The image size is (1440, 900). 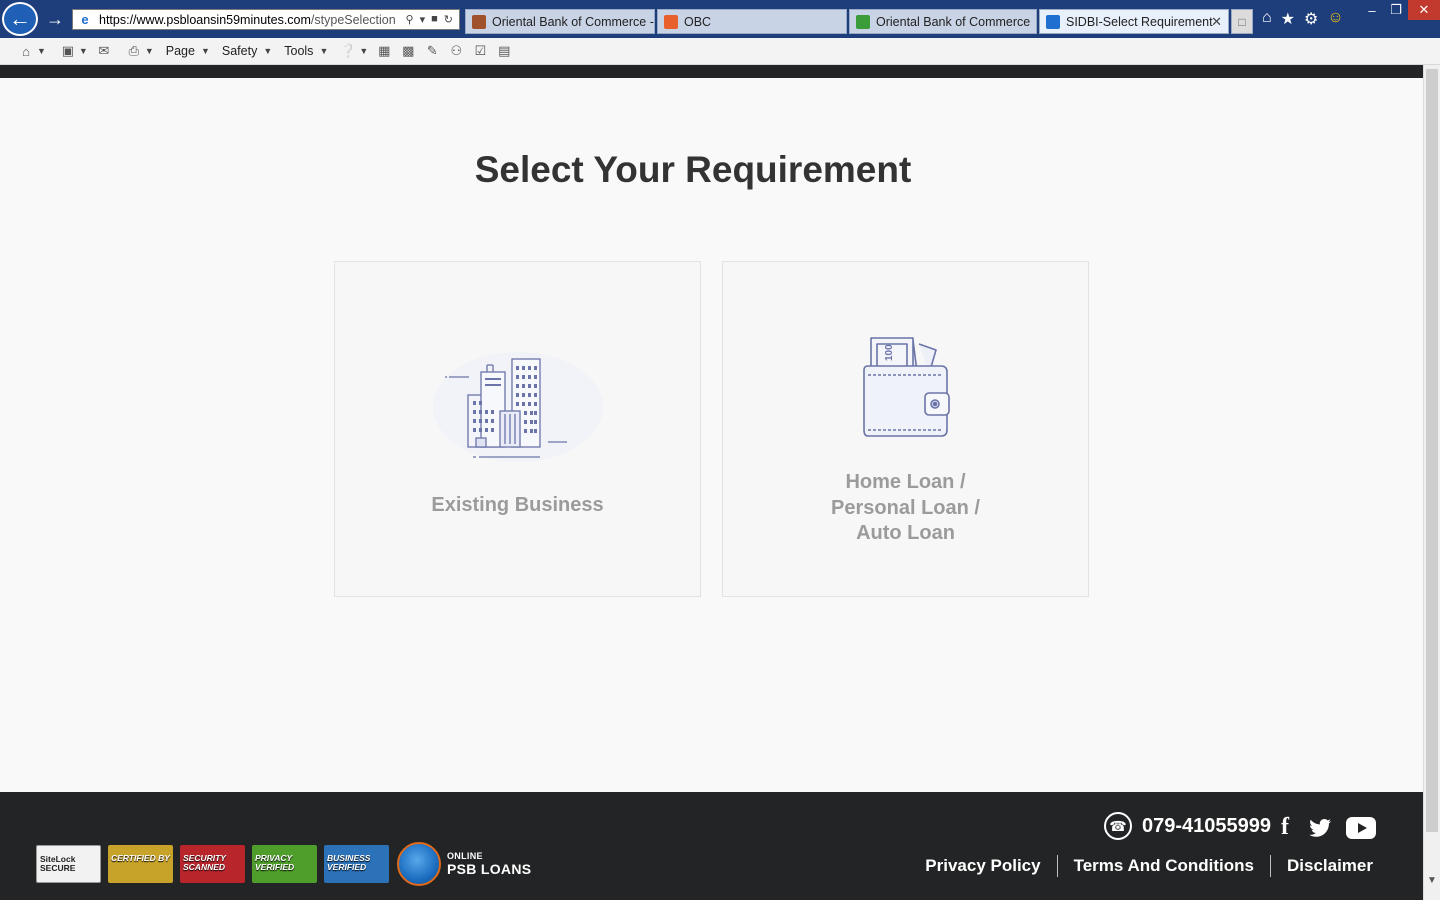 I want to click on tab-oriental-bank-2: Oriental Bank of Commerce, so click(x=943, y=21).